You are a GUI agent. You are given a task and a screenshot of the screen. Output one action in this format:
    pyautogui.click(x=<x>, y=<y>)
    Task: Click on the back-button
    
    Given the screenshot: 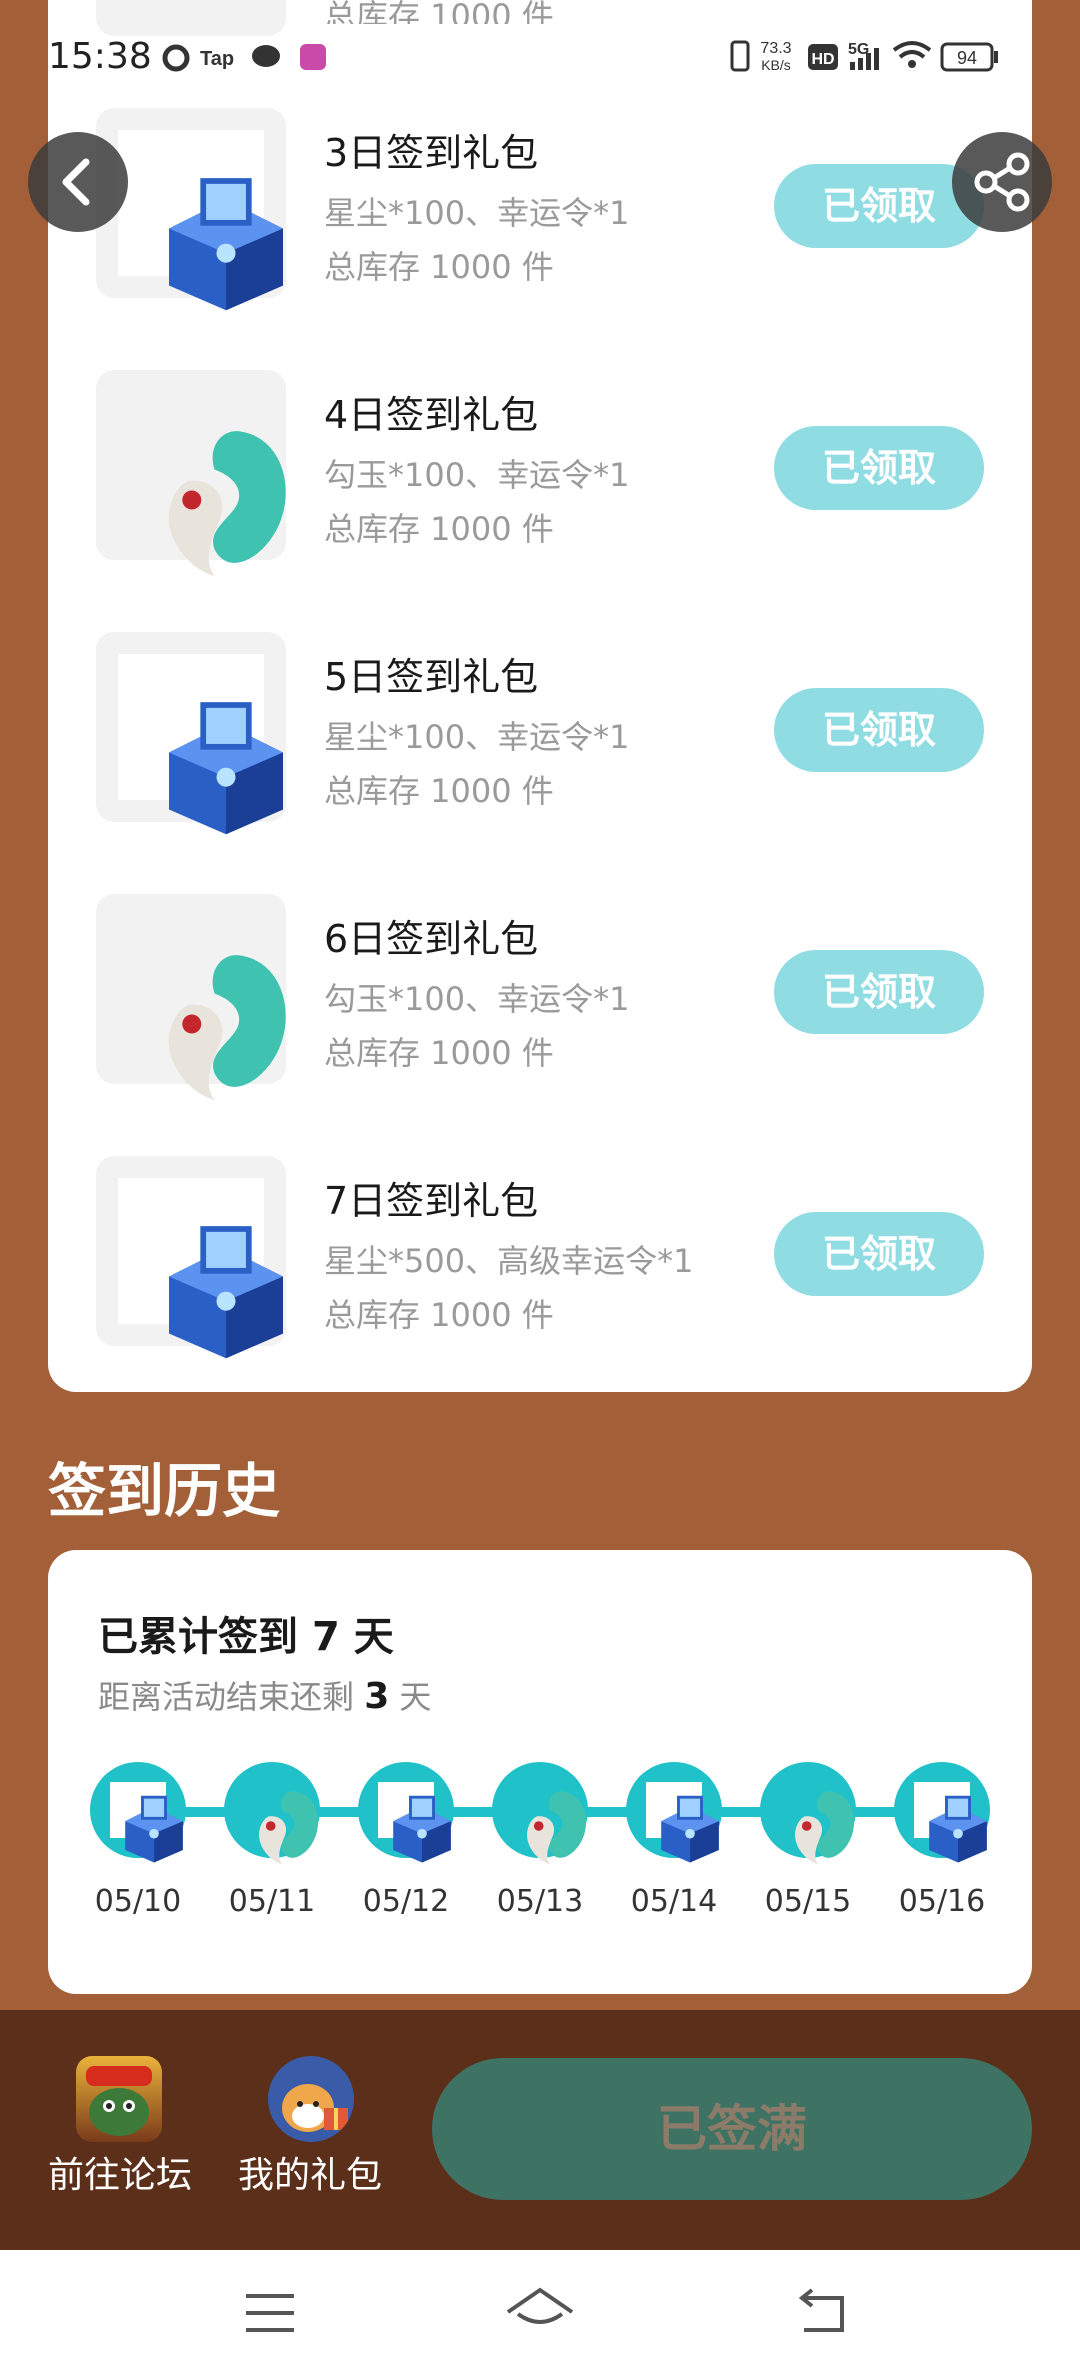 What is the action you would take?
    pyautogui.click(x=78, y=182)
    